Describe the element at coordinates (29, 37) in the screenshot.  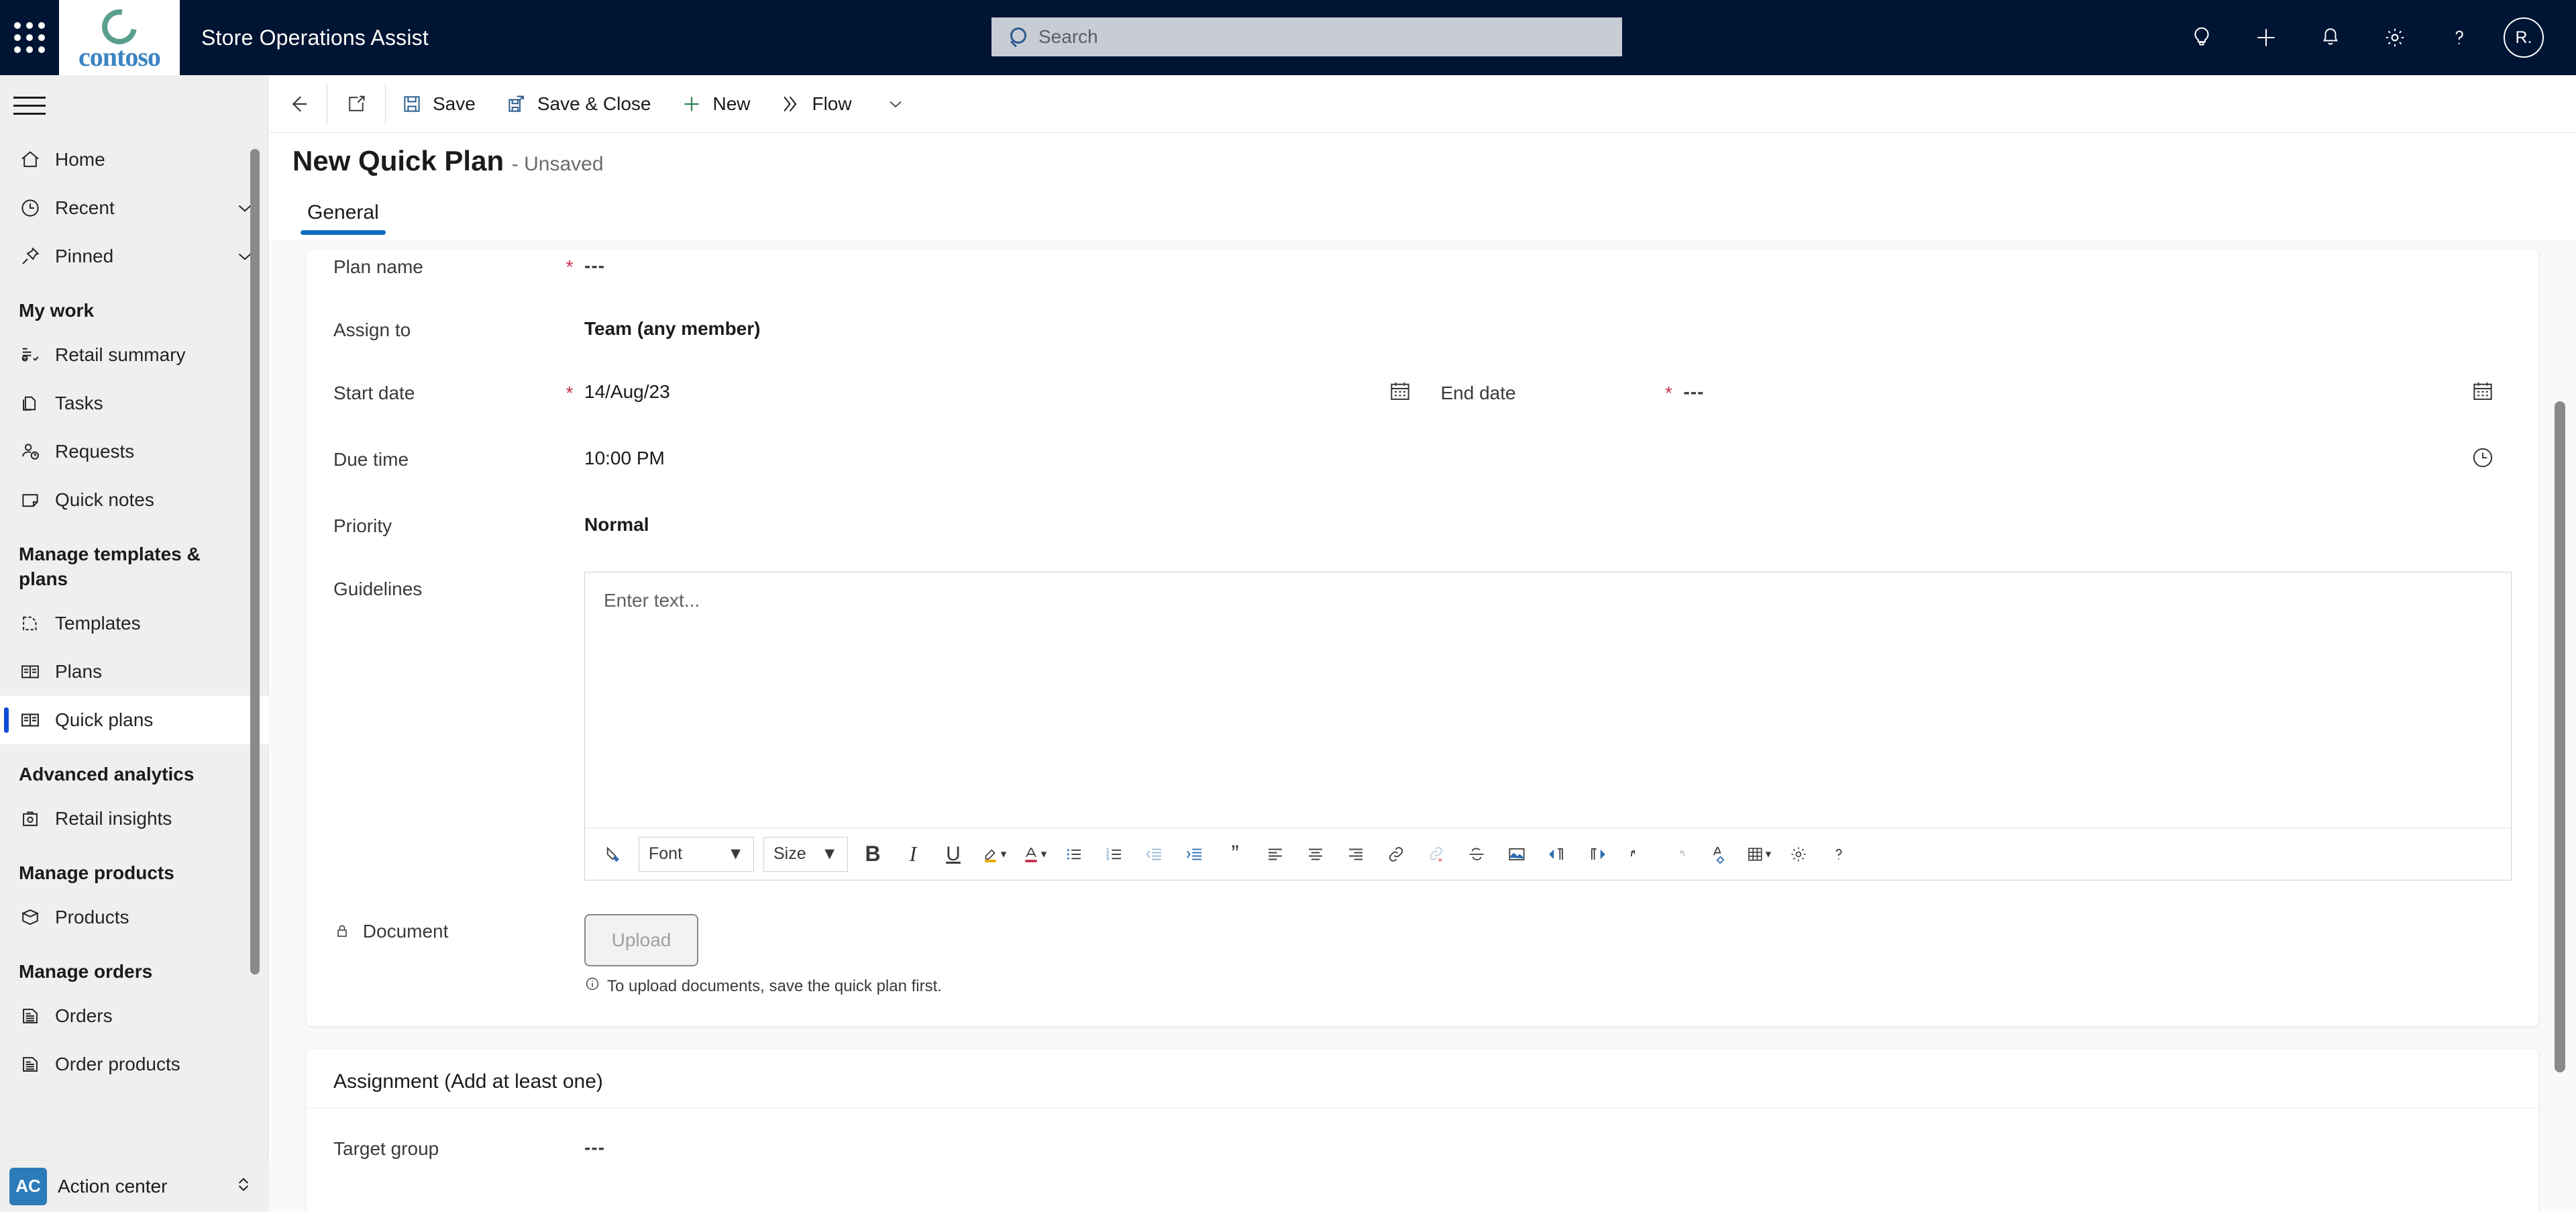
I see `app-launcher-button` at that location.